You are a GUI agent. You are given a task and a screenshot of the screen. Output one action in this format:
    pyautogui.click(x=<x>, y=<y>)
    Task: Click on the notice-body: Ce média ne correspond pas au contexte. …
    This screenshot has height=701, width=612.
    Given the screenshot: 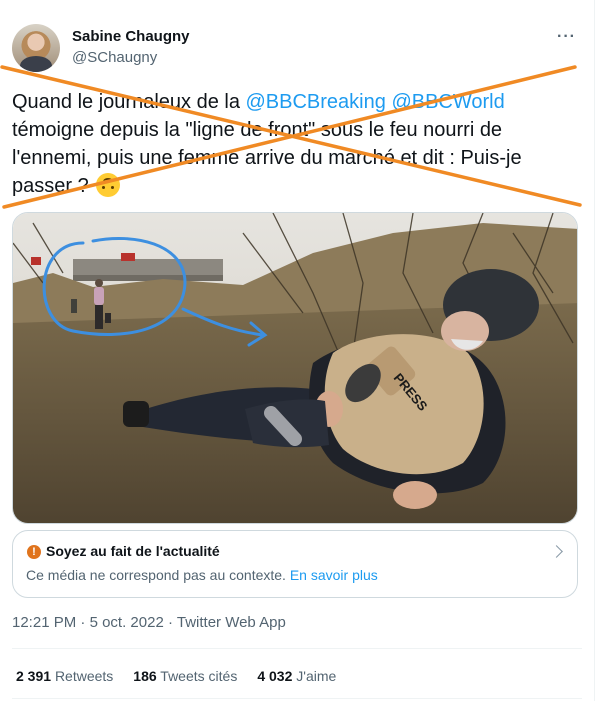 What is the action you would take?
    pyautogui.click(x=202, y=575)
    